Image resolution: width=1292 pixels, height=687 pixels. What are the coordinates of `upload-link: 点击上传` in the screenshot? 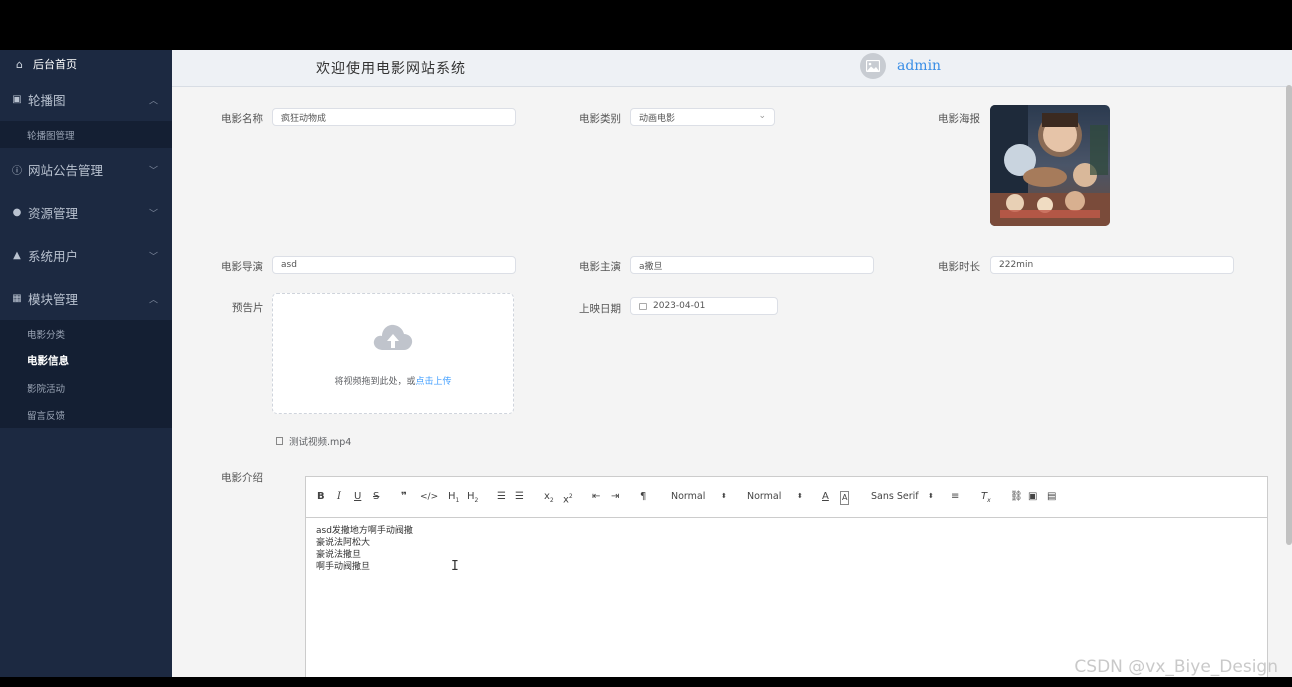 It's located at (434, 382).